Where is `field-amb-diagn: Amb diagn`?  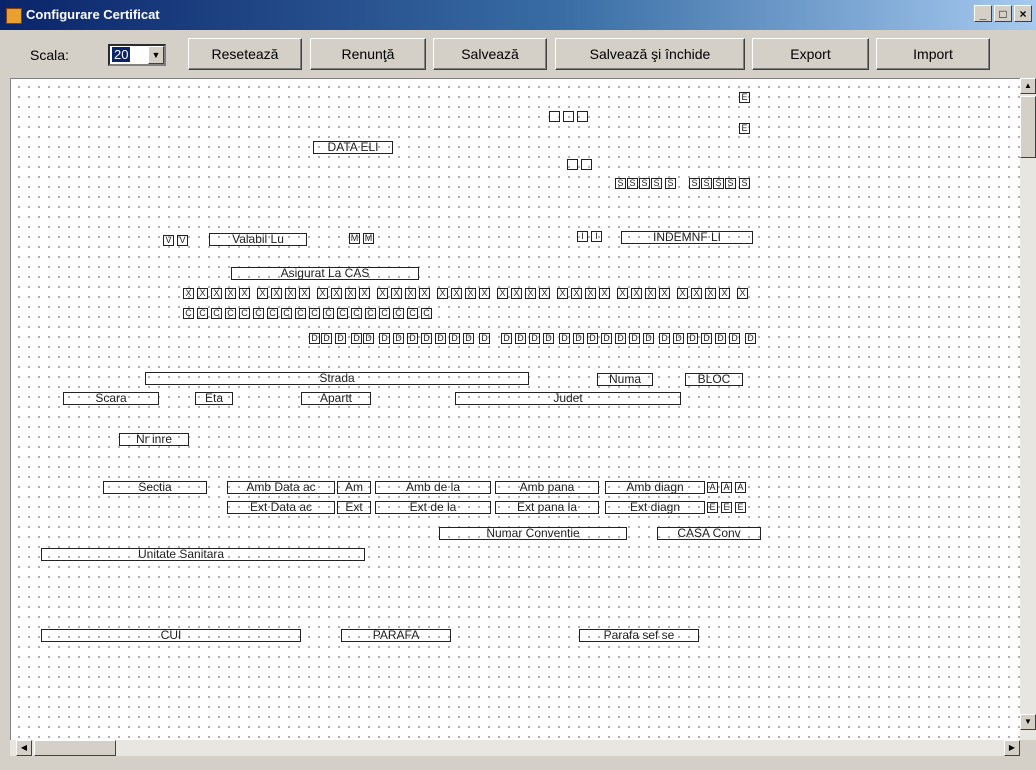
field-amb-diagn: Amb diagn is located at coordinates (655, 487).